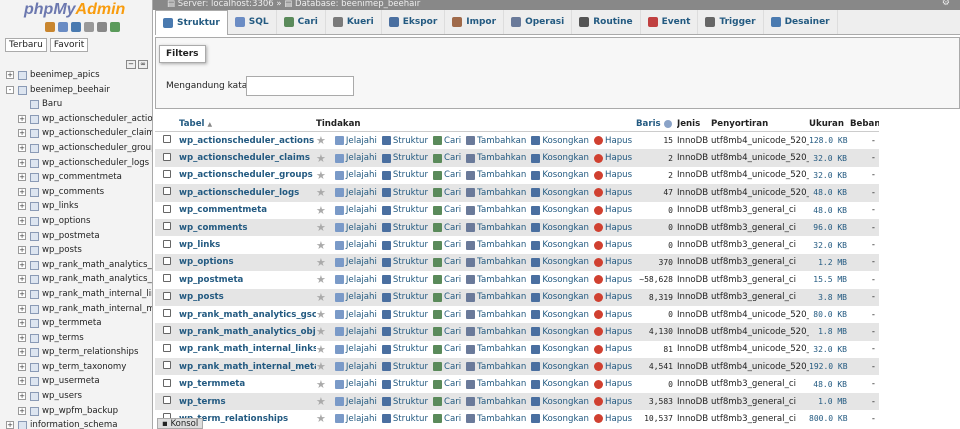 The width and height of the screenshot is (960, 429). I want to click on tree-item: + wp_term_relationships, so click(76, 352).